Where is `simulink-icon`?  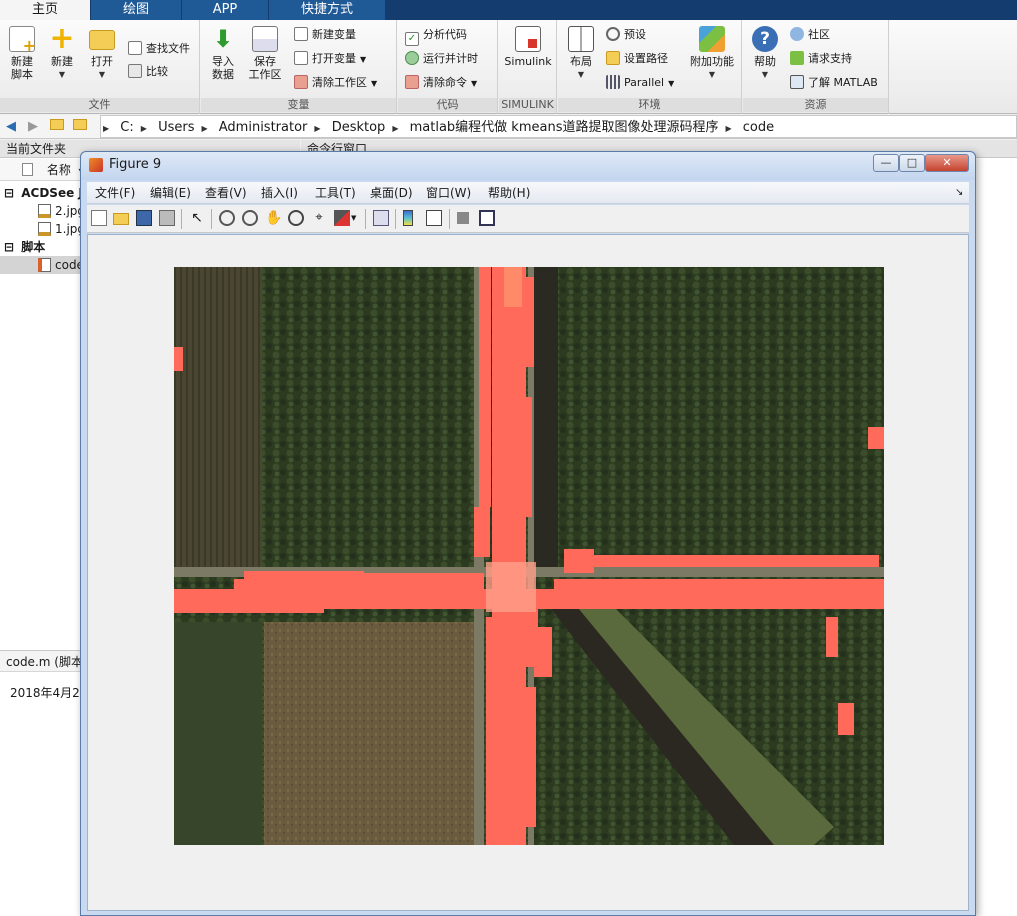 simulink-icon is located at coordinates (528, 39).